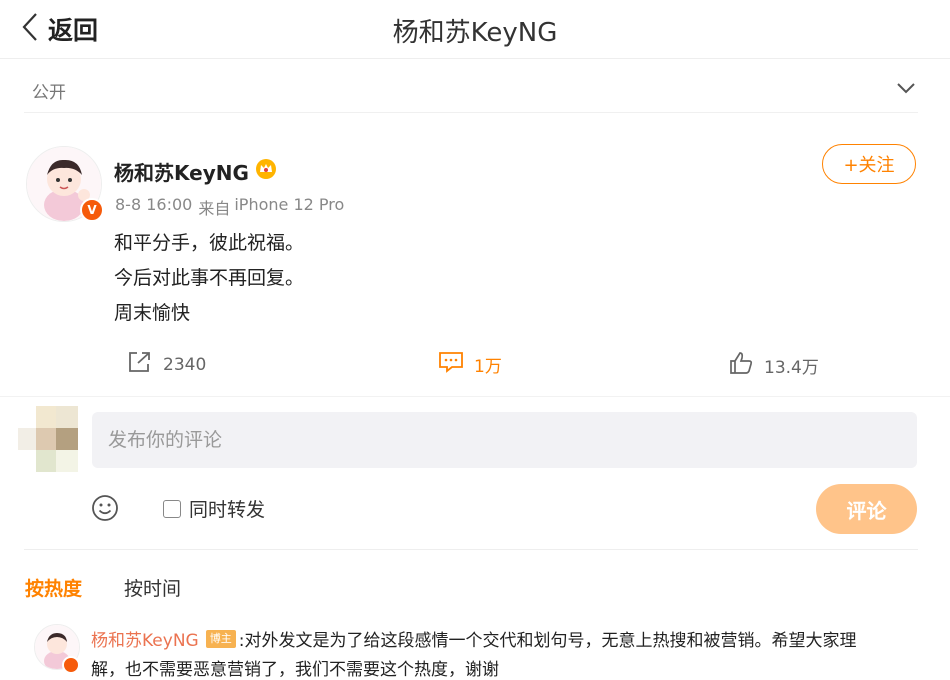  Describe the element at coordinates (791, 368) in the screenshot. I see `like-count: 13.4万` at that location.